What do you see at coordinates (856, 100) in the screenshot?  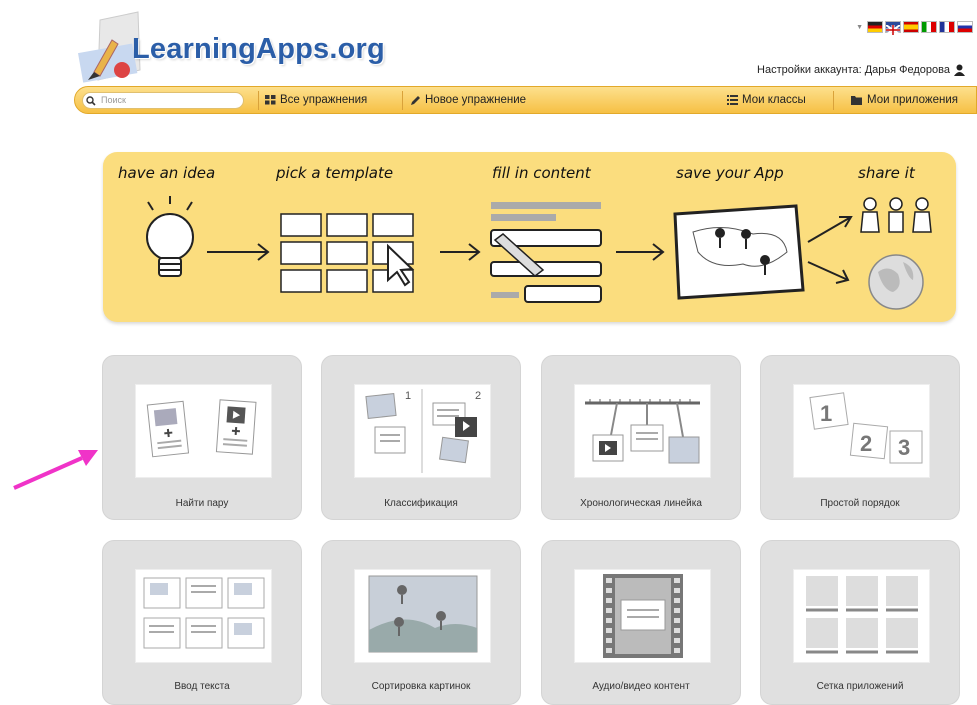 I see `folder-icon` at bounding box center [856, 100].